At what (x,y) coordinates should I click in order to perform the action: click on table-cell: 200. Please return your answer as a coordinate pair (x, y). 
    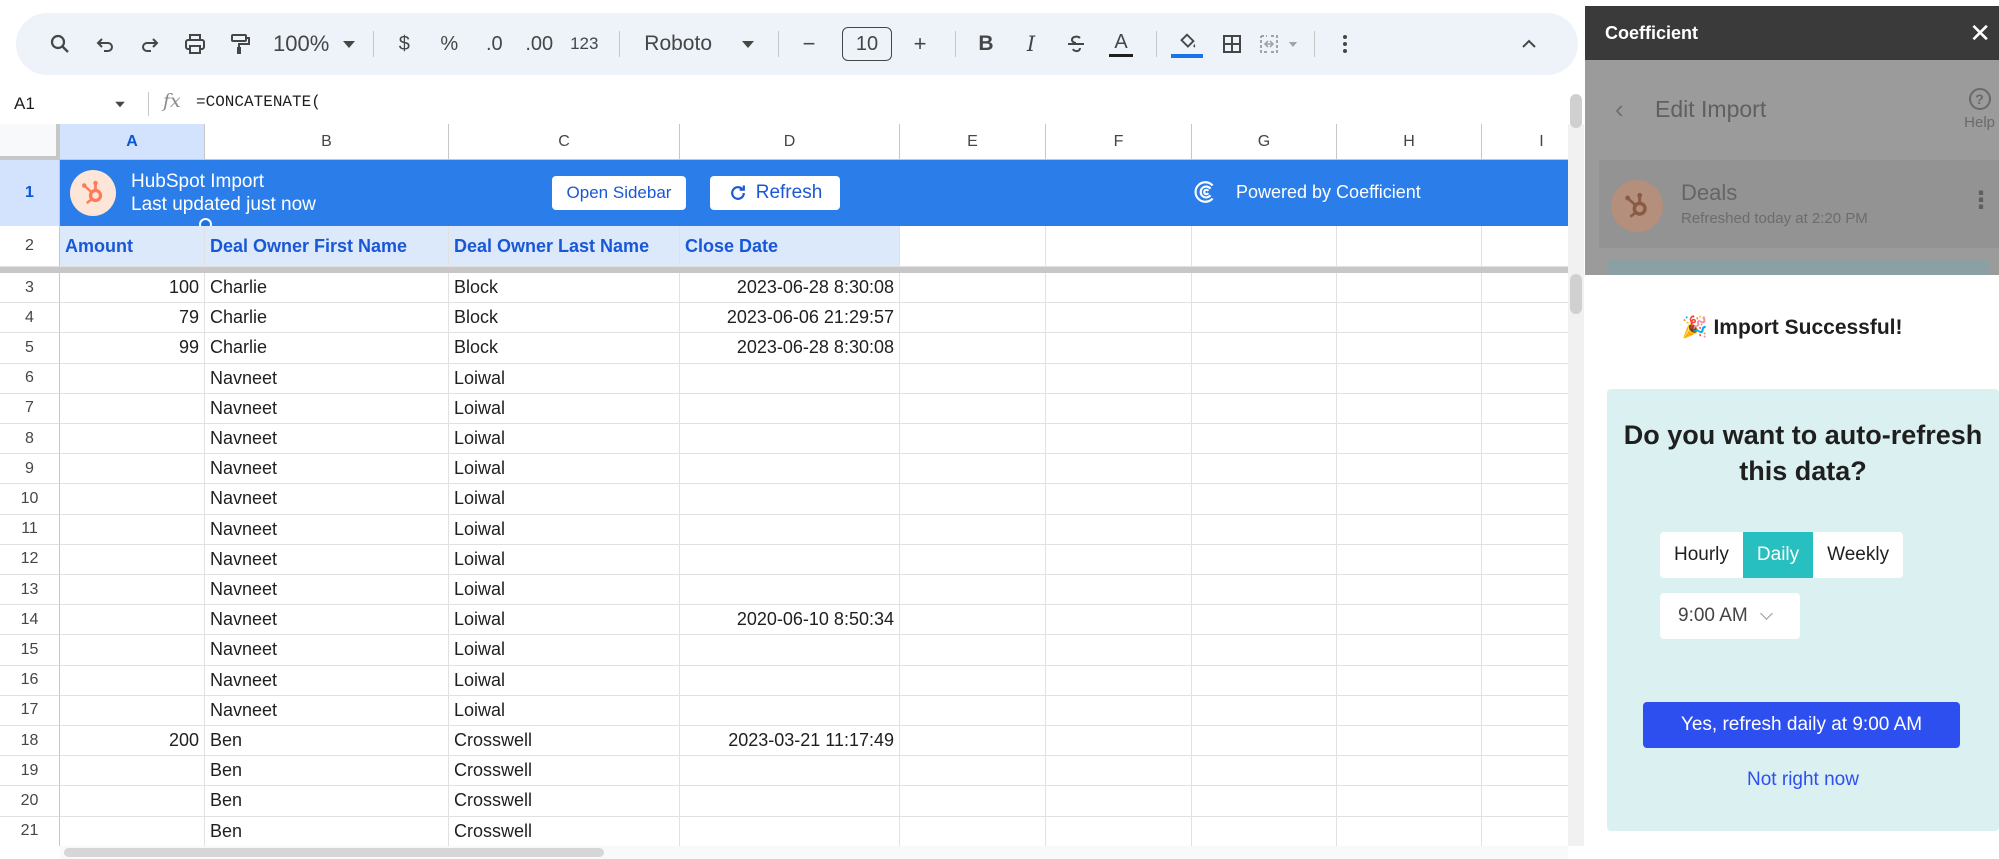
    Looking at the image, I should click on (132, 741).